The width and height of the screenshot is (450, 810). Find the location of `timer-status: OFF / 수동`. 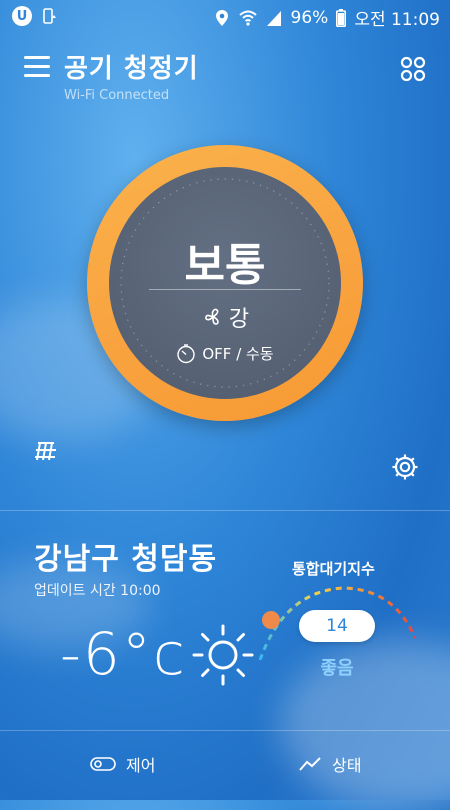

timer-status: OFF / 수동 is located at coordinates (225, 353).